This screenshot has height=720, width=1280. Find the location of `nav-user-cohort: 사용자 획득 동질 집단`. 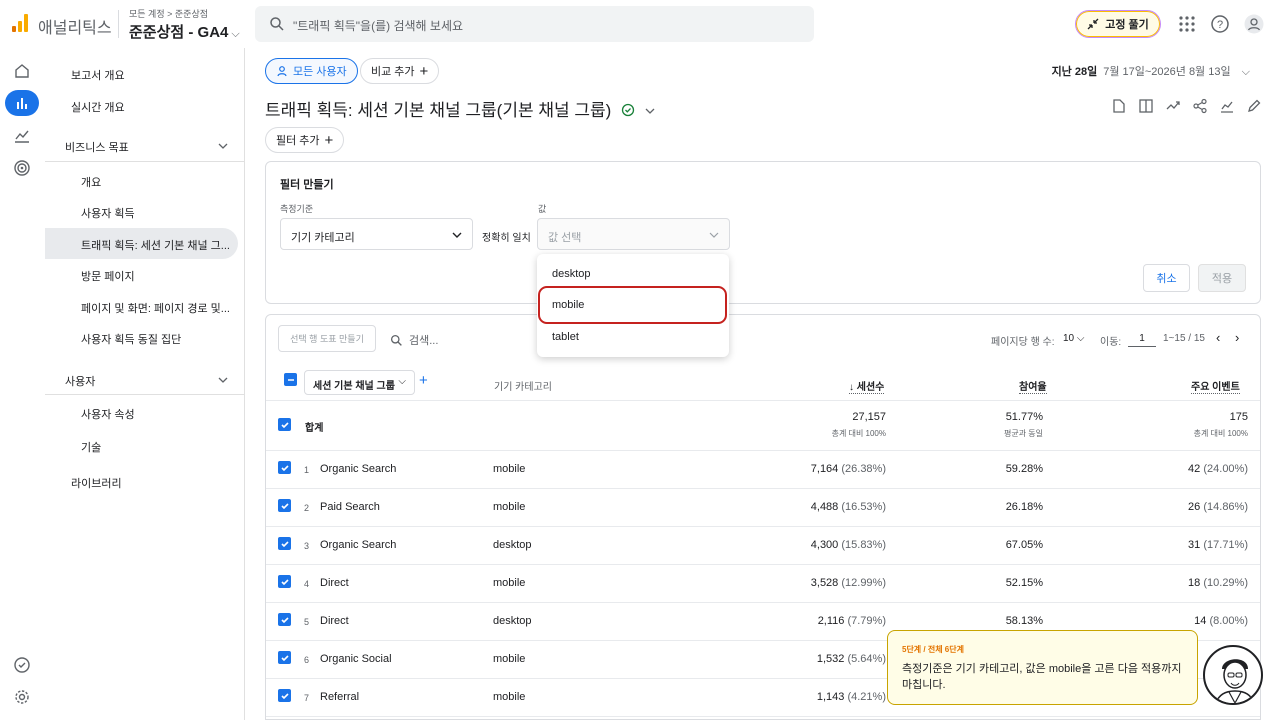

nav-user-cohort: 사용자 획득 동질 집단 is located at coordinates (131, 339).